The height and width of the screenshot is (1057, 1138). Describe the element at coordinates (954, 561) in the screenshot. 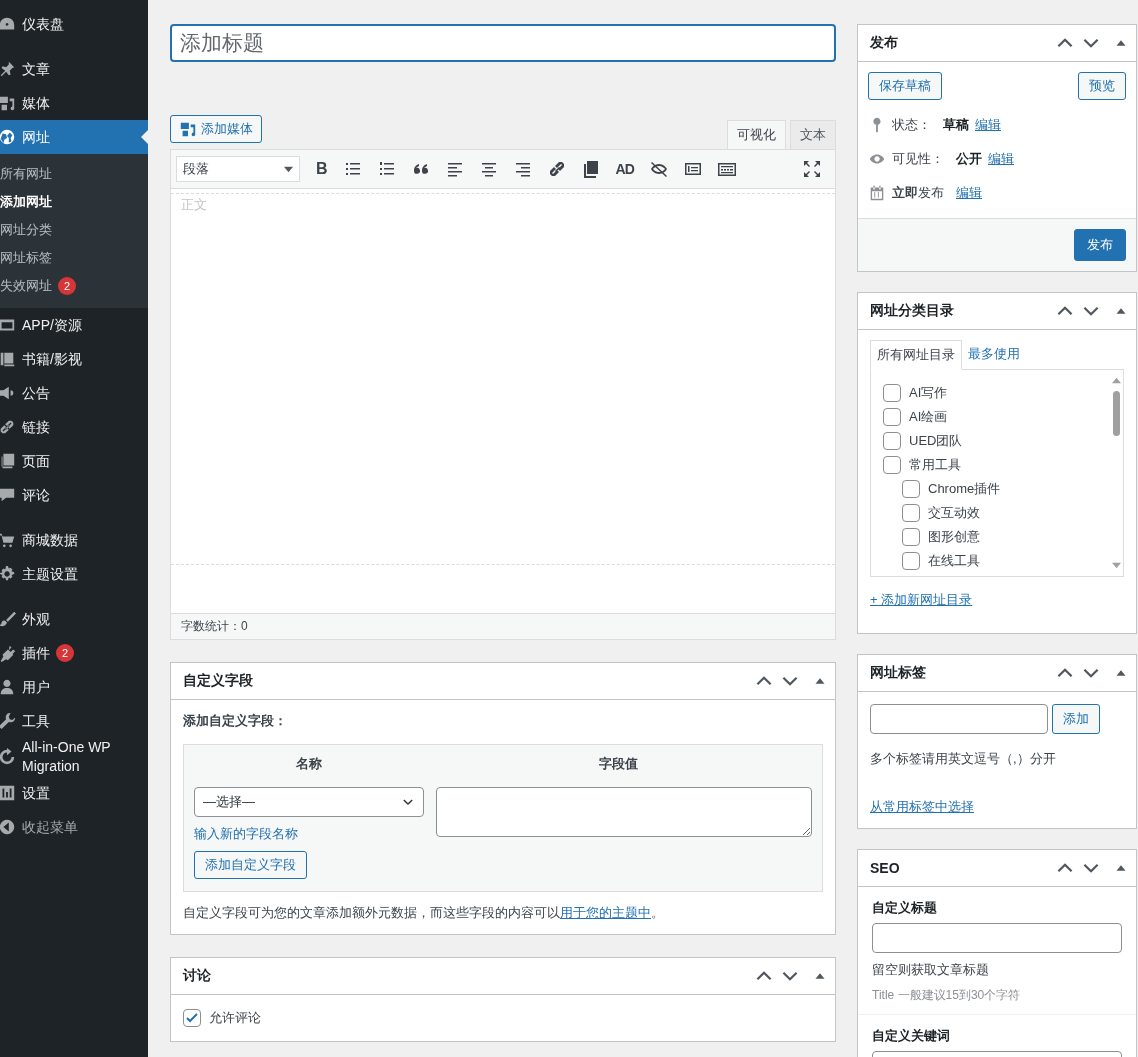

I see `checkbox-label: 在线工具` at that location.